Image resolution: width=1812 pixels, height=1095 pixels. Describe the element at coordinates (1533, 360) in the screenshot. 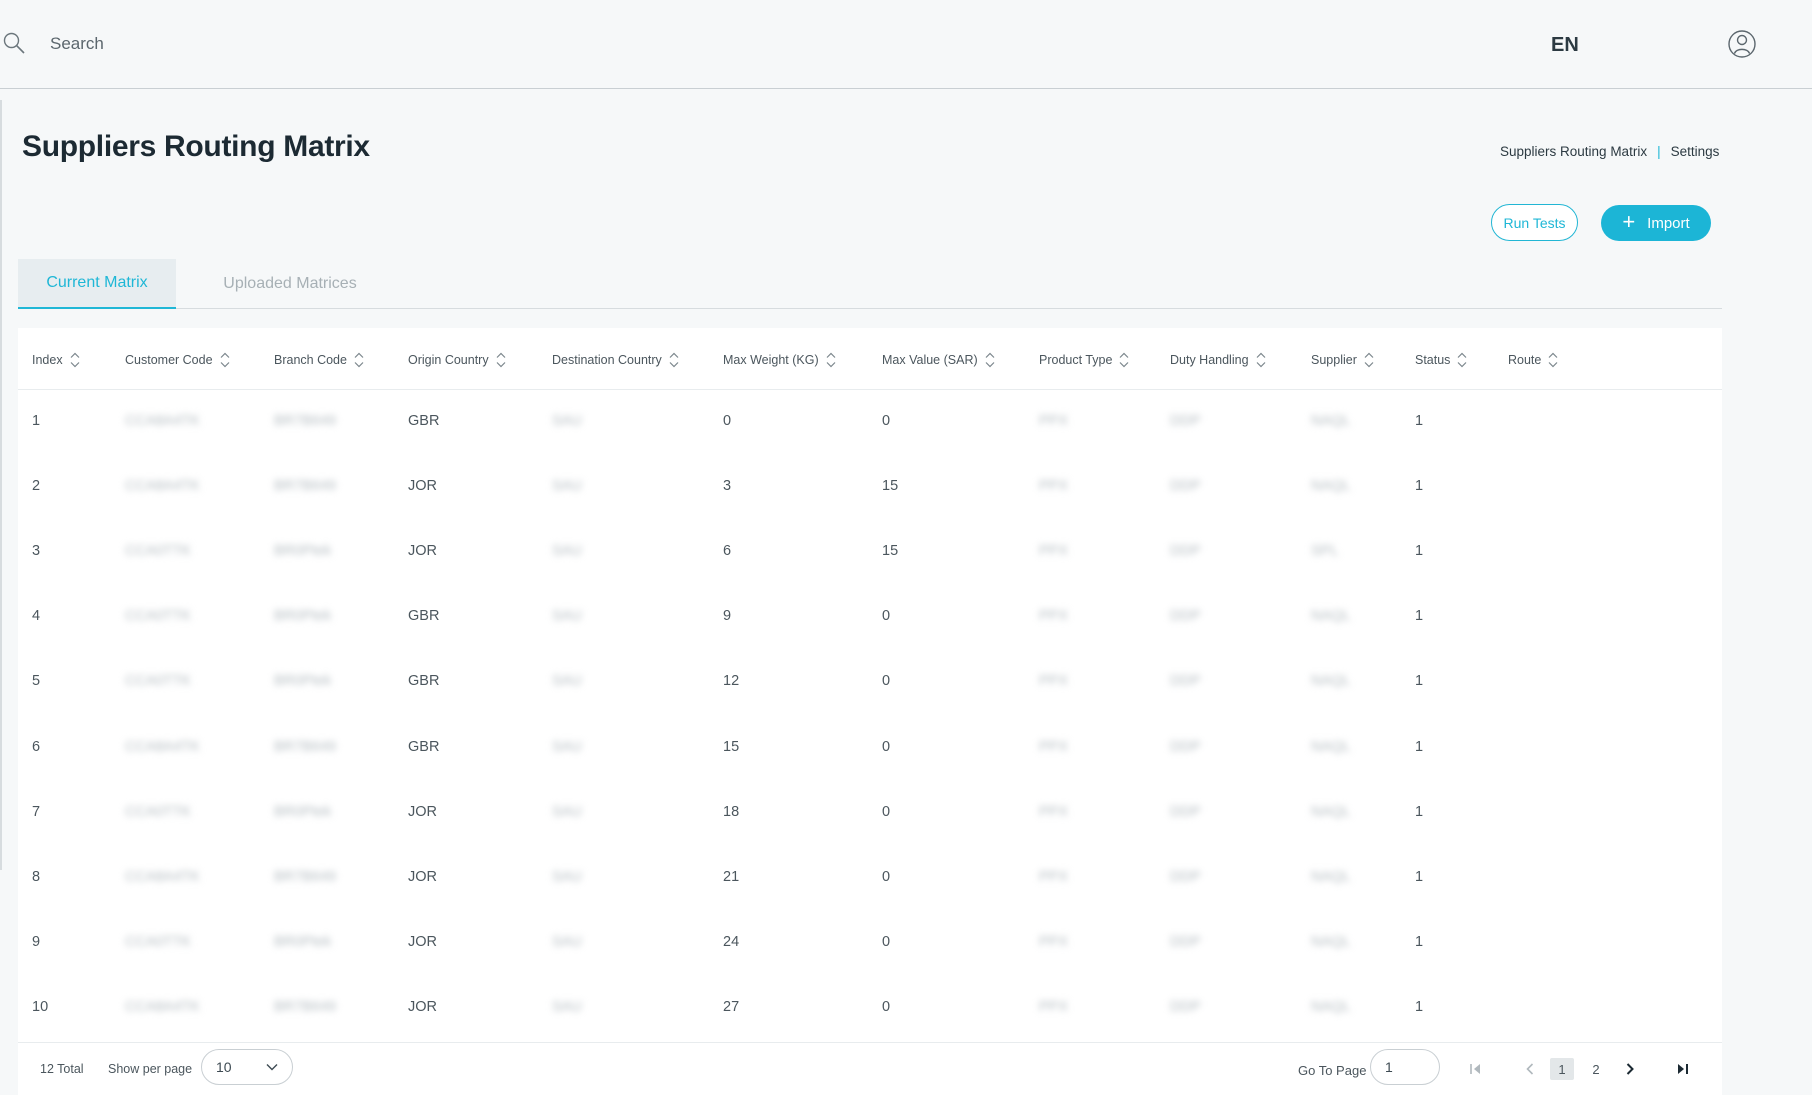

I see `column-header-route: Route` at that location.